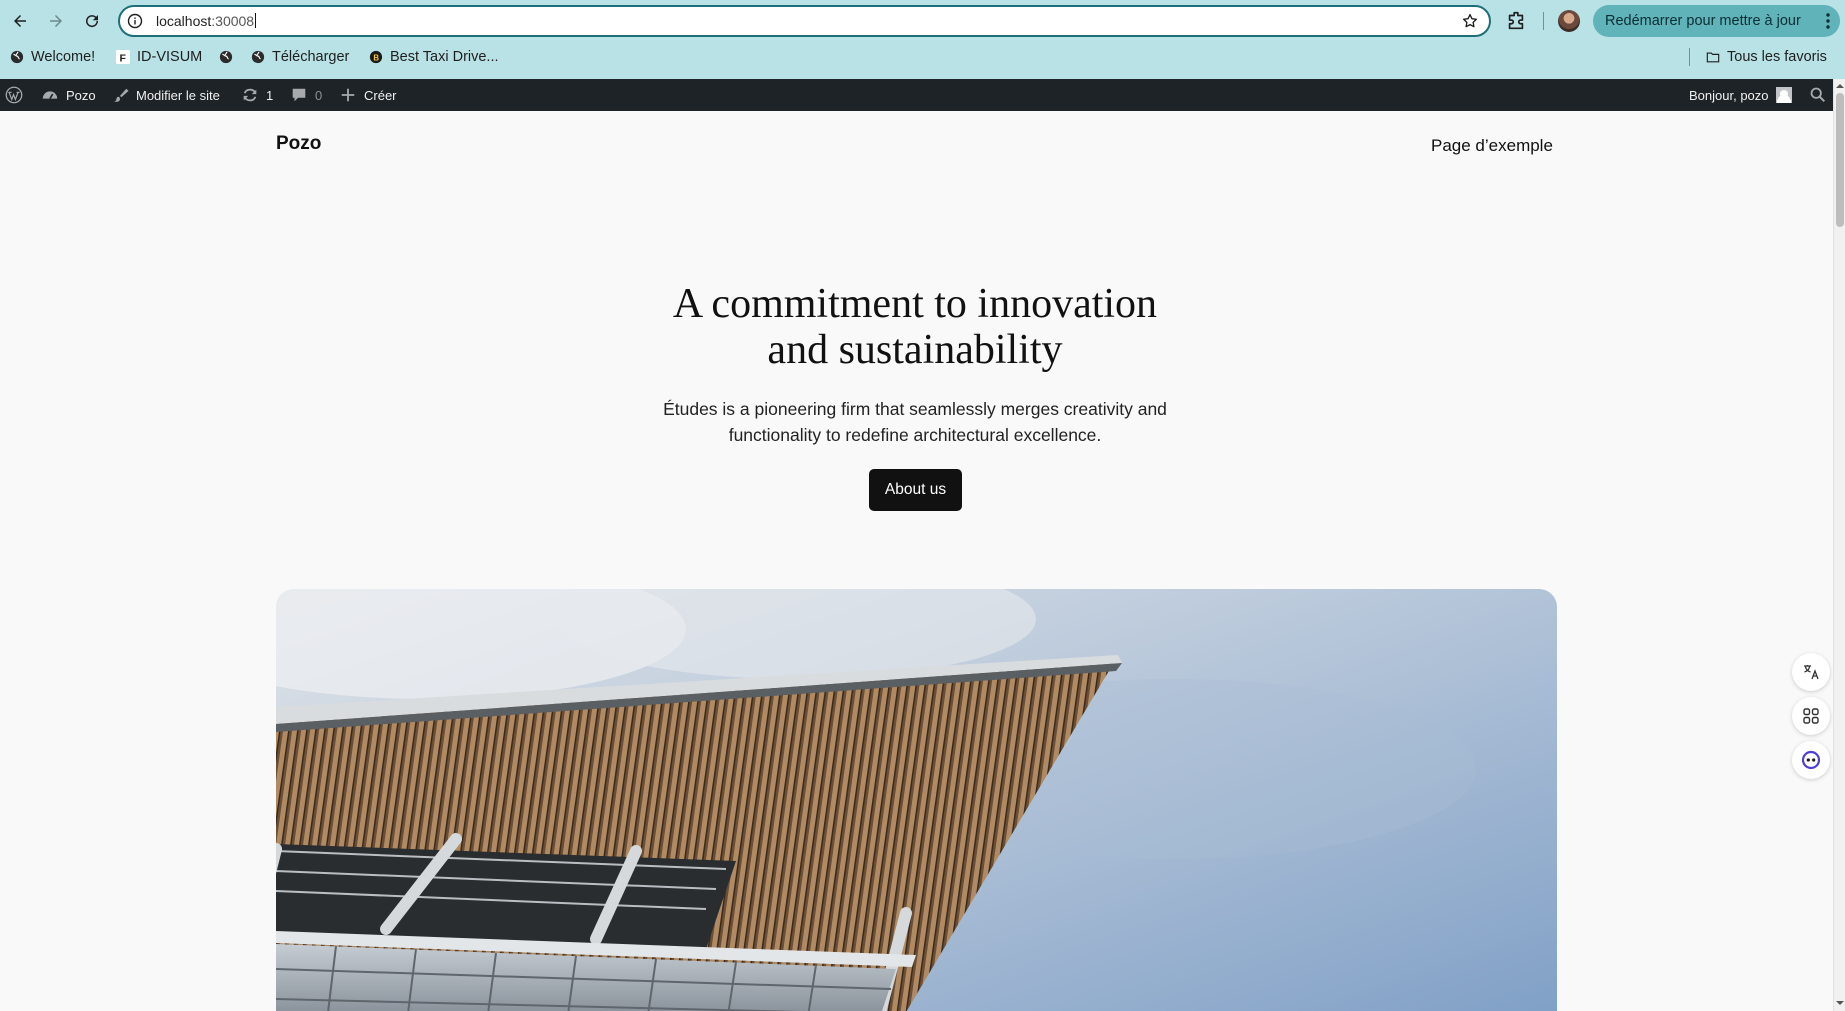 The image size is (1845, 1011). I want to click on updates-link: 1, so click(257, 95).